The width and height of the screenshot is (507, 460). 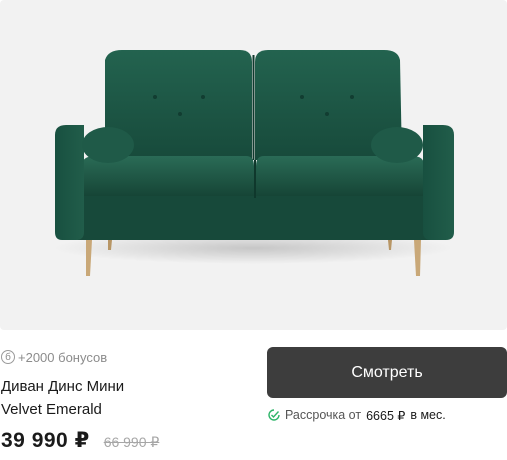 What do you see at coordinates (387, 372) in the screenshot?
I see `view-button: Смотреть` at bounding box center [387, 372].